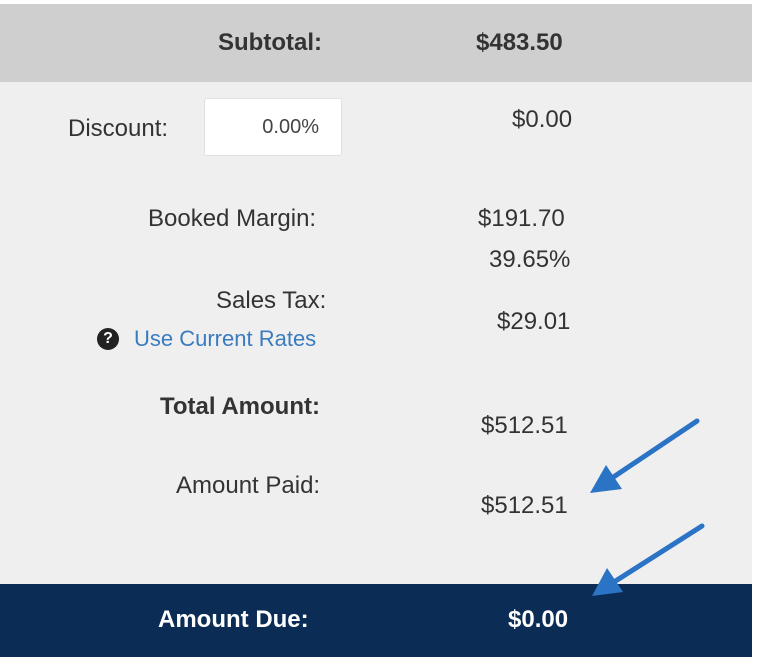  Describe the element at coordinates (376, 43) in the screenshot. I see `subtotal-bar` at that location.